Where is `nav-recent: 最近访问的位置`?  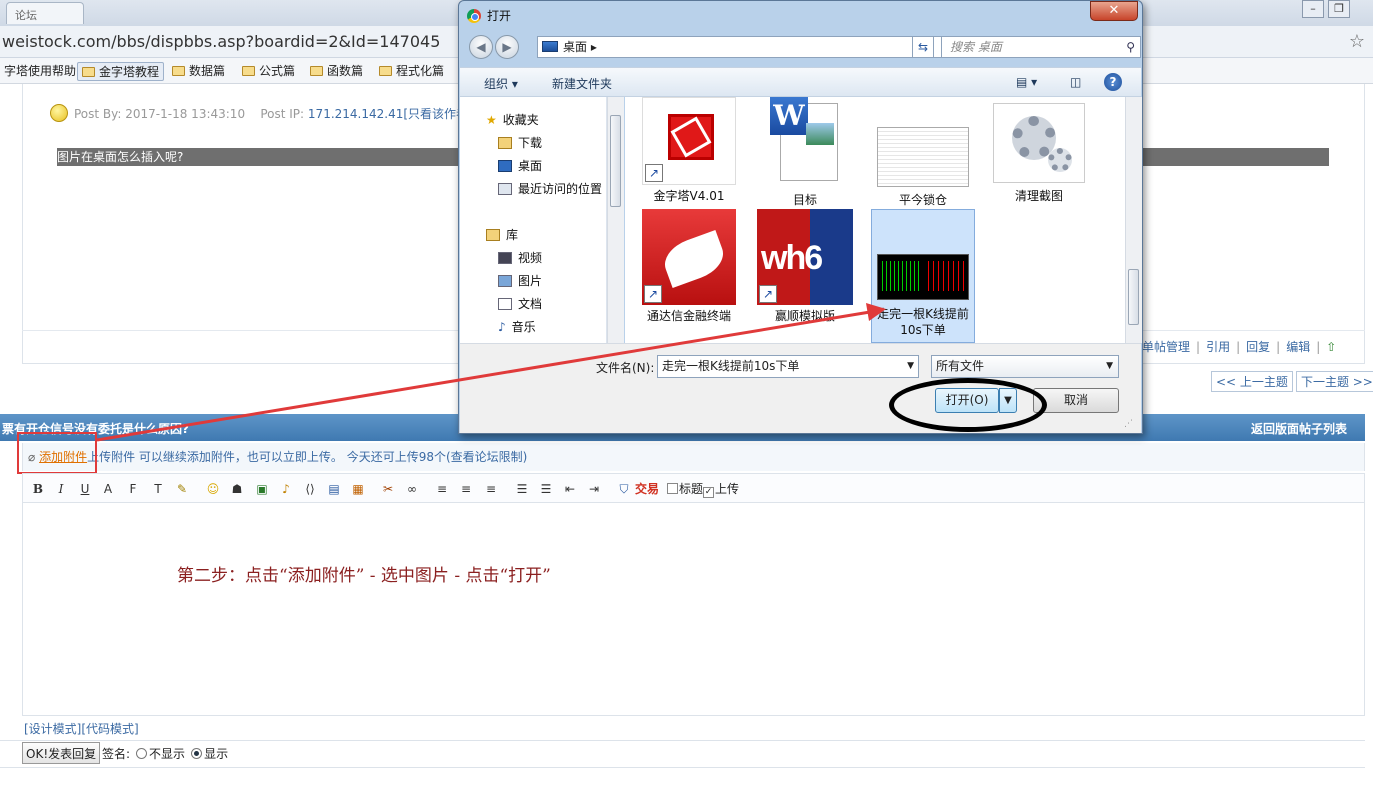 nav-recent: 最近访问的位置 is located at coordinates (550, 188).